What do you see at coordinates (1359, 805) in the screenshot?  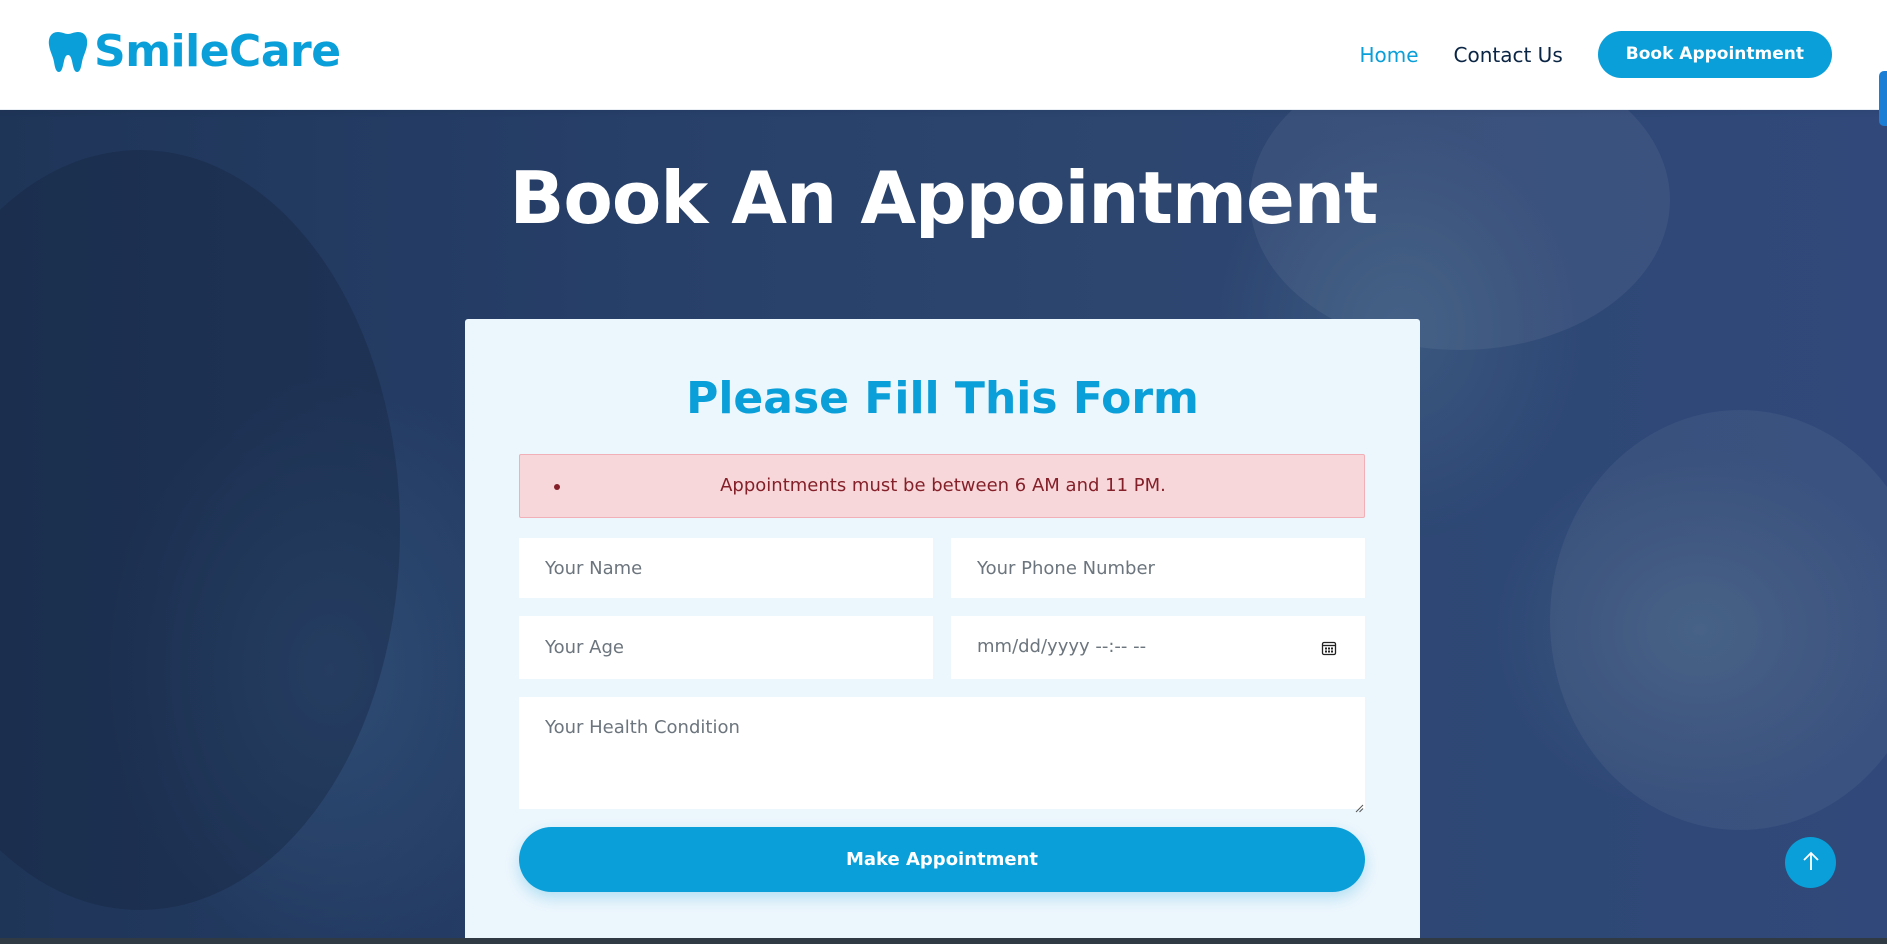 I see `resize-grip-icon` at bounding box center [1359, 805].